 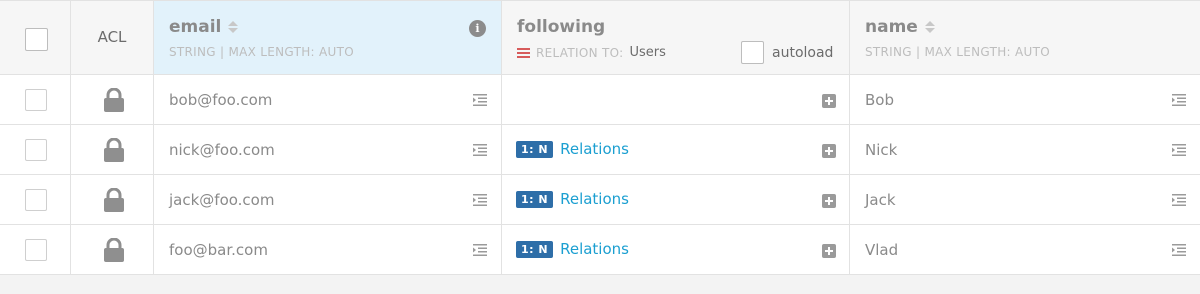 I want to click on email-value: bob@foo.com, so click(x=221, y=100).